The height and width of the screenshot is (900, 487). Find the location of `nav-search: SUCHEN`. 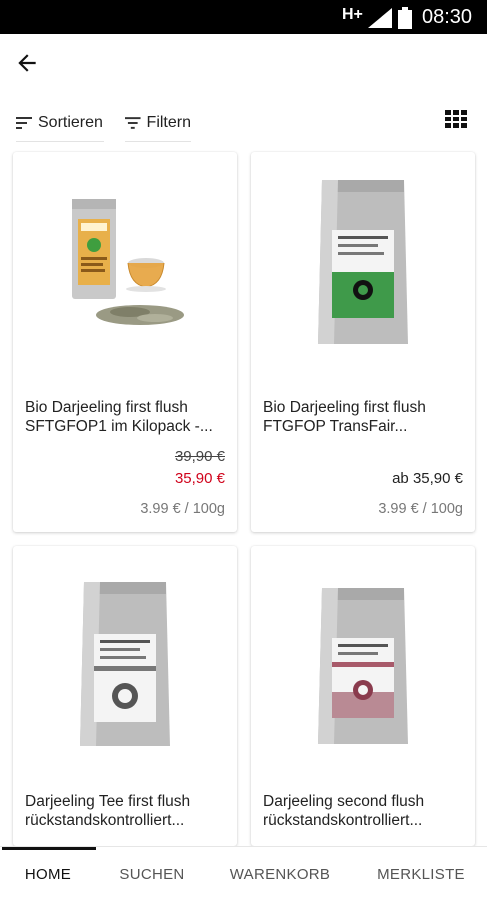

nav-search: SUCHEN is located at coordinates (152, 873).